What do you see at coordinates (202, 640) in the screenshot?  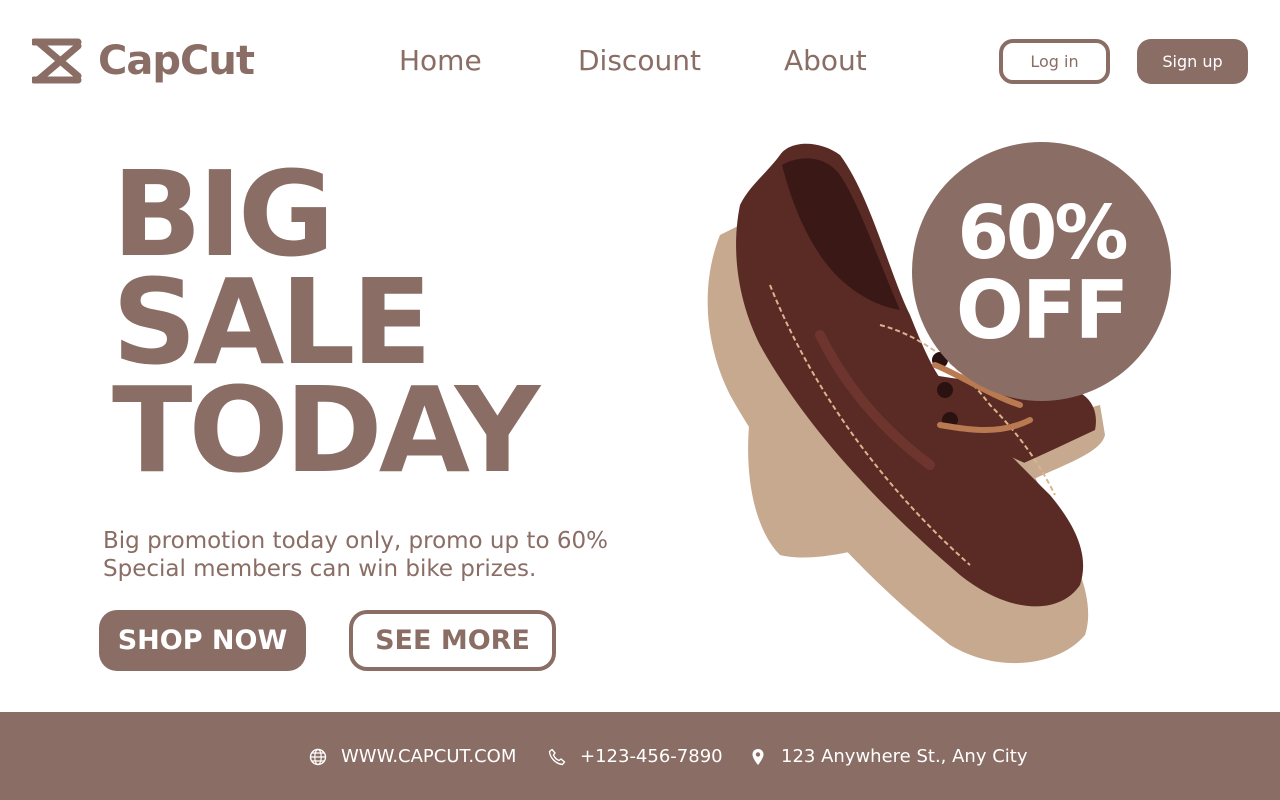 I see `shop-now-button: SHOP NOW` at bounding box center [202, 640].